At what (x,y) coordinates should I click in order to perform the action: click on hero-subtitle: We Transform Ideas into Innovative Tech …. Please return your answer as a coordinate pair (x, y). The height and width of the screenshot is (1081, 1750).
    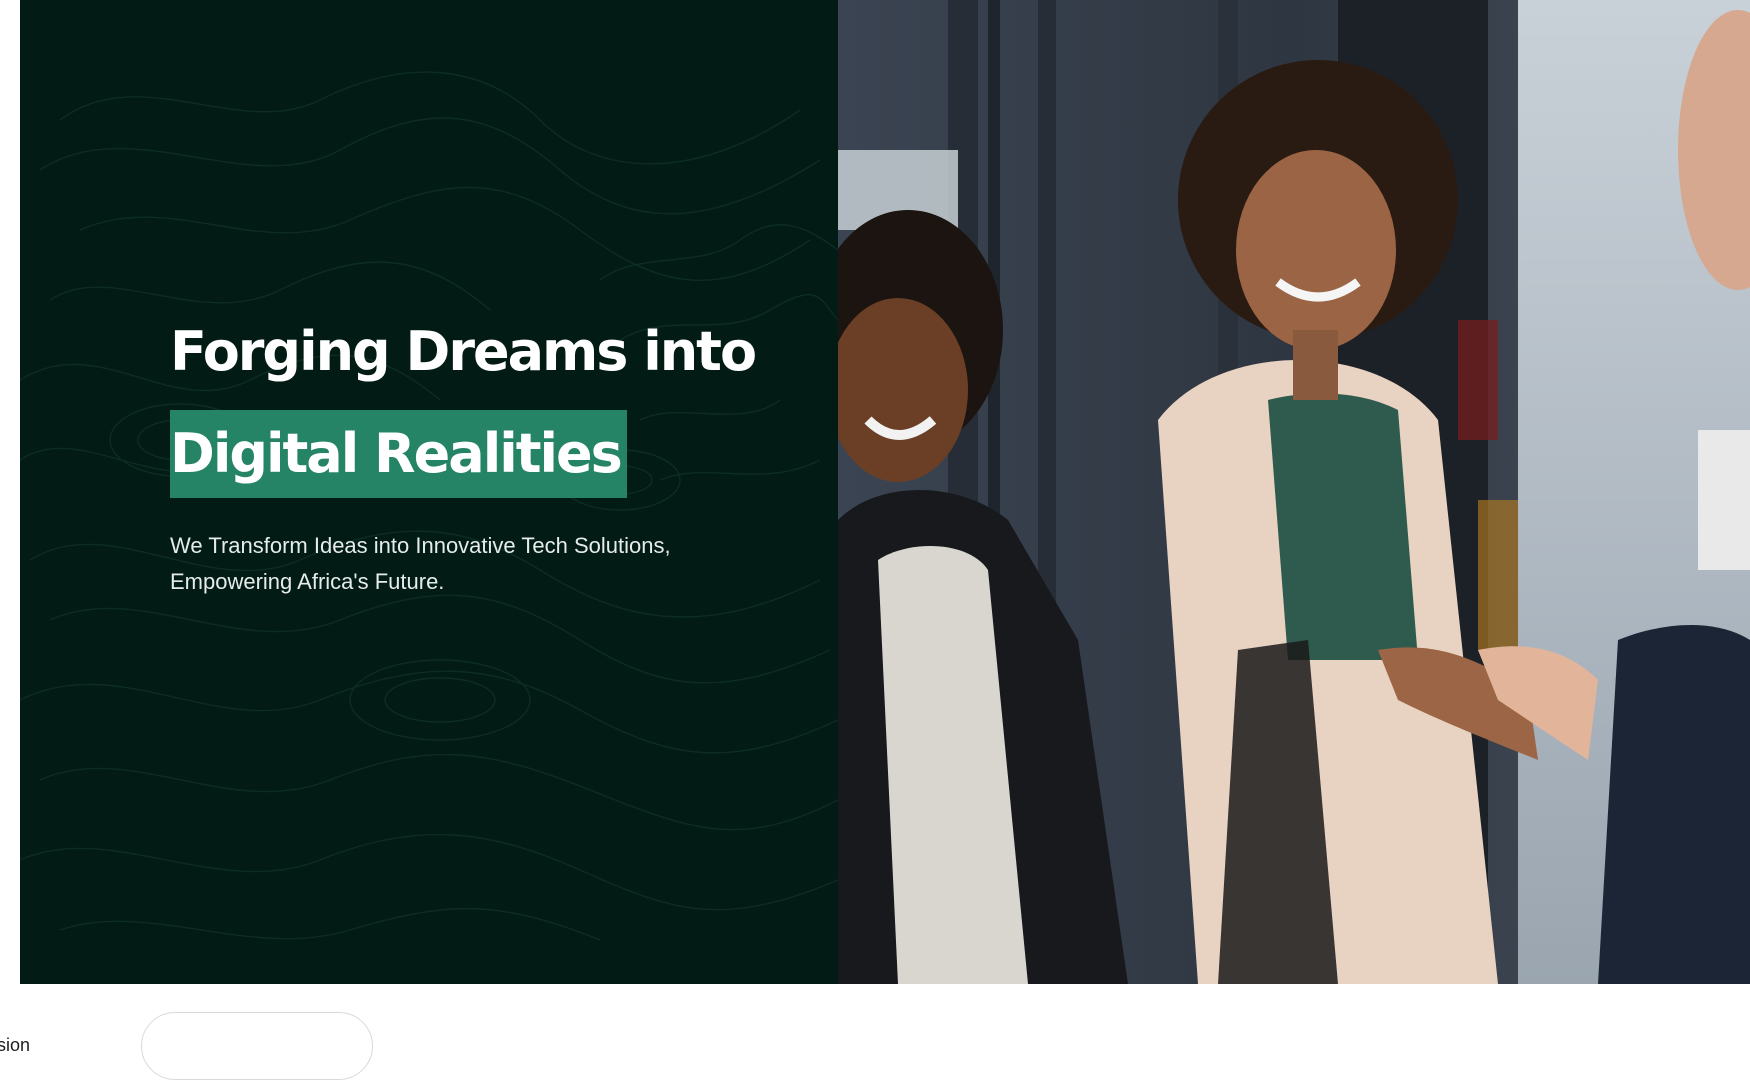
    Looking at the image, I should click on (420, 563).